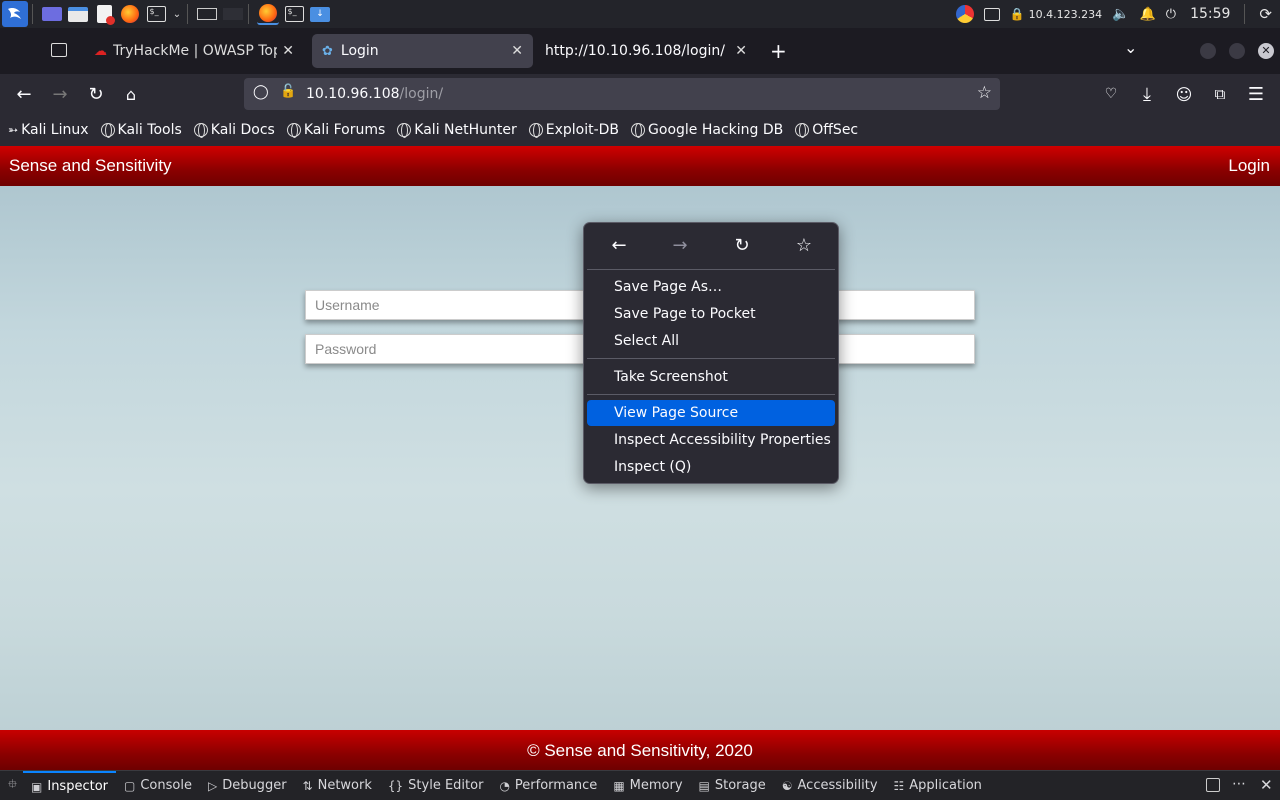  What do you see at coordinates (100, 51) in the screenshot?
I see `cloud-icon: ☁` at bounding box center [100, 51].